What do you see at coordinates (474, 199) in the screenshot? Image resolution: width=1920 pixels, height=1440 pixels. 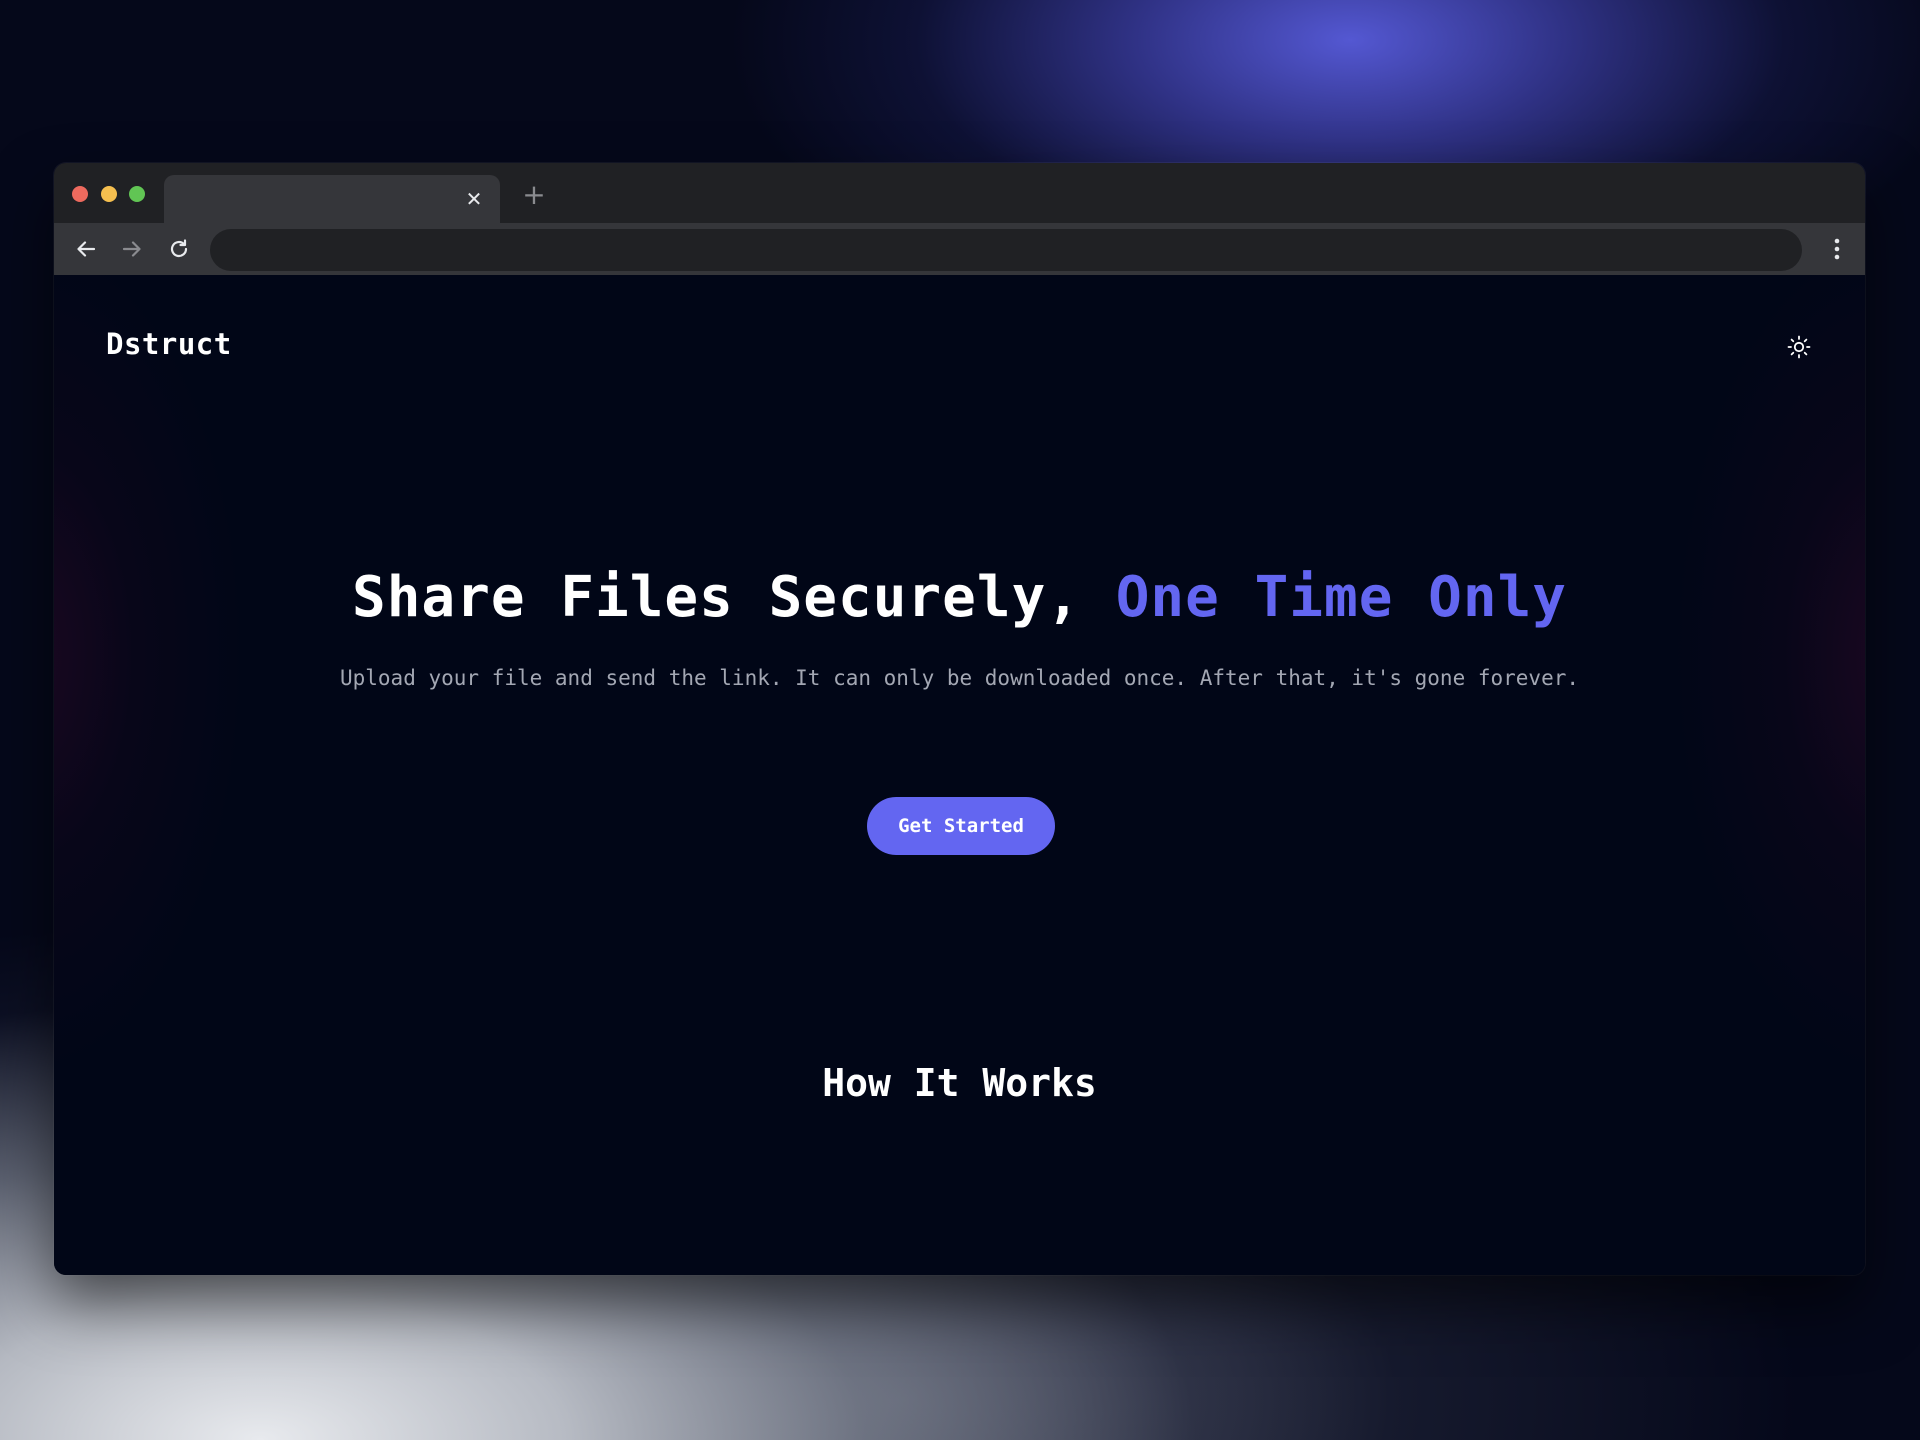 I see `tab-close-icon: ✕` at bounding box center [474, 199].